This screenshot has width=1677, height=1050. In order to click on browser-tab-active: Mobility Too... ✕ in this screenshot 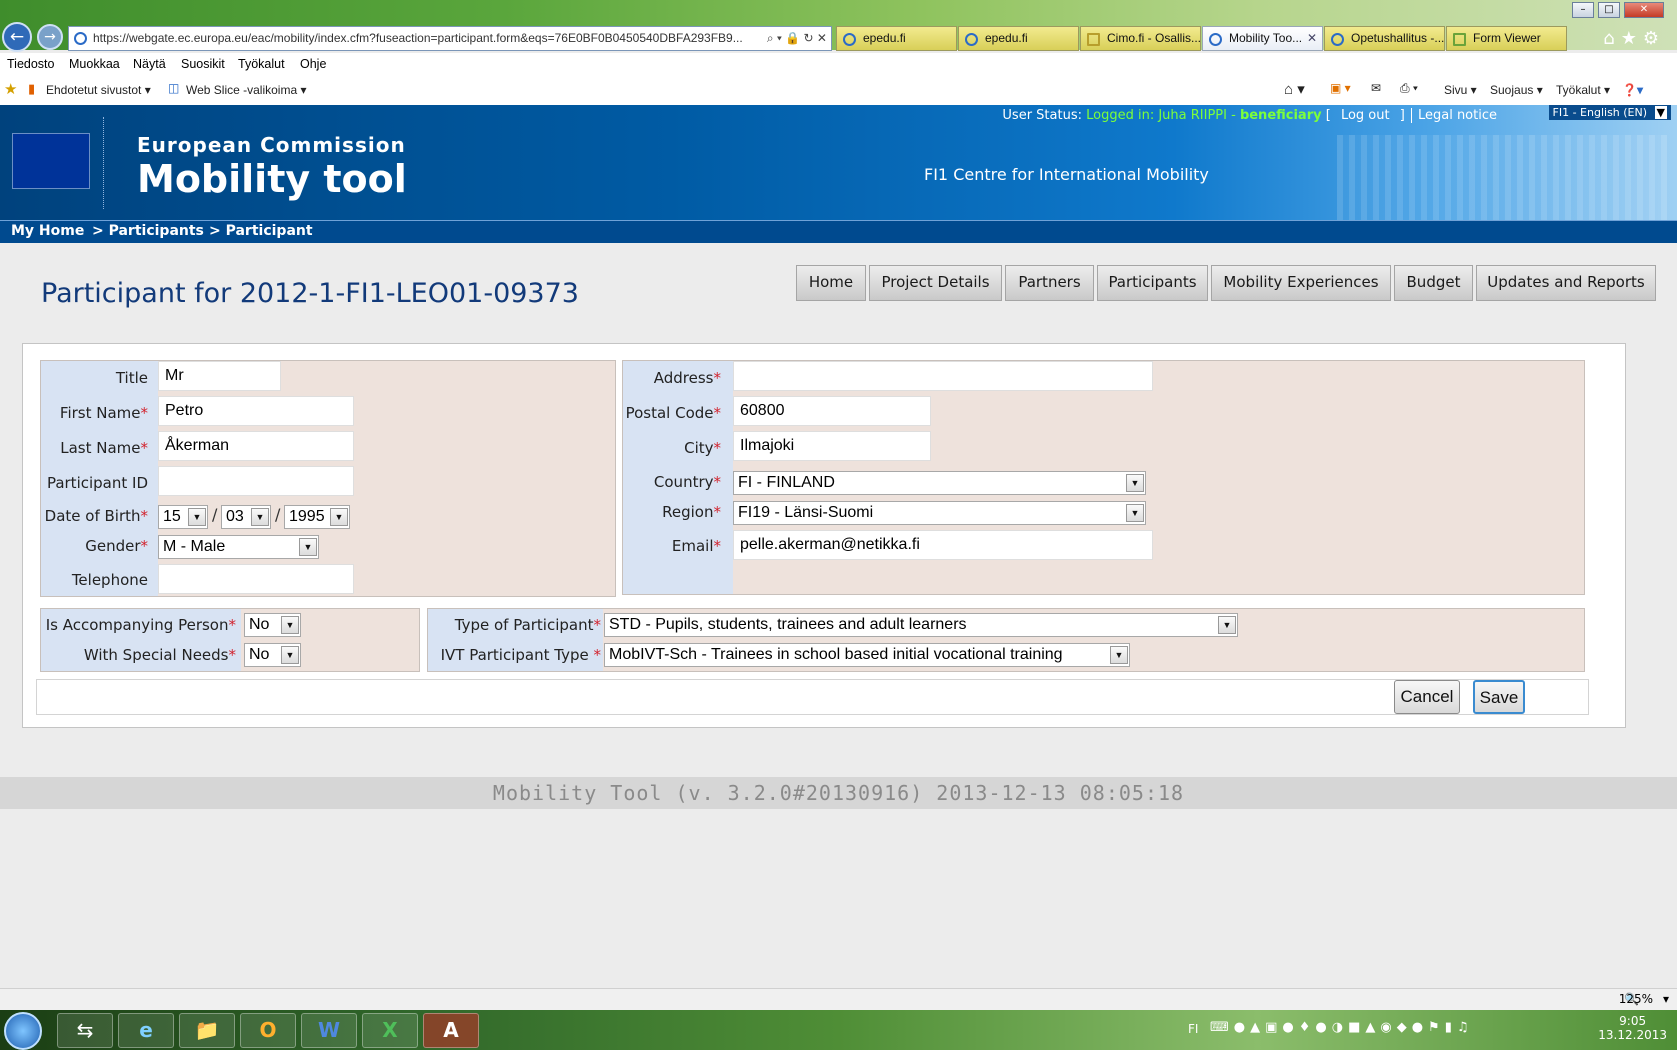, I will do `click(1262, 38)`.